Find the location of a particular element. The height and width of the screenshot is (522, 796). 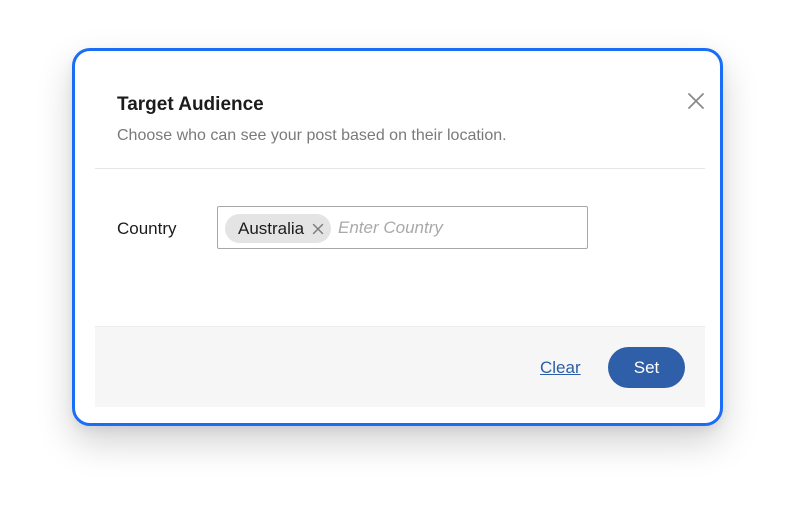

country-token-field: Australia is located at coordinates (402, 227).